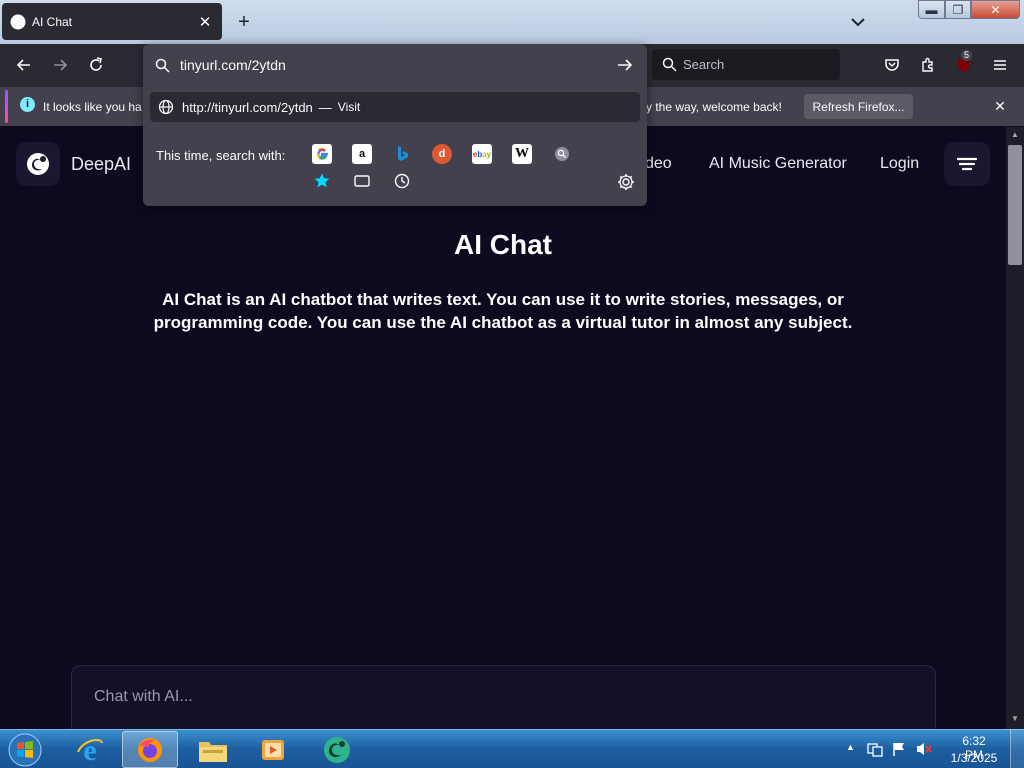 The image size is (1024, 768). What do you see at coordinates (931, 9) in the screenshot?
I see `minimize-button: ▬` at bounding box center [931, 9].